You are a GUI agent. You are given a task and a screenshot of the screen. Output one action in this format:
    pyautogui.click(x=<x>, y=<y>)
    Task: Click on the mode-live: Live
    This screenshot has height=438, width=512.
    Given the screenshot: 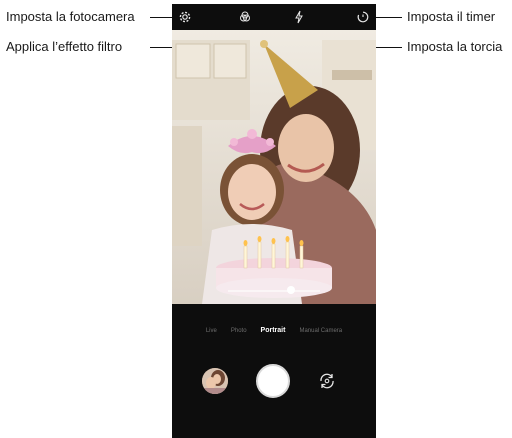 What is the action you would take?
    pyautogui.click(x=211, y=331)
    